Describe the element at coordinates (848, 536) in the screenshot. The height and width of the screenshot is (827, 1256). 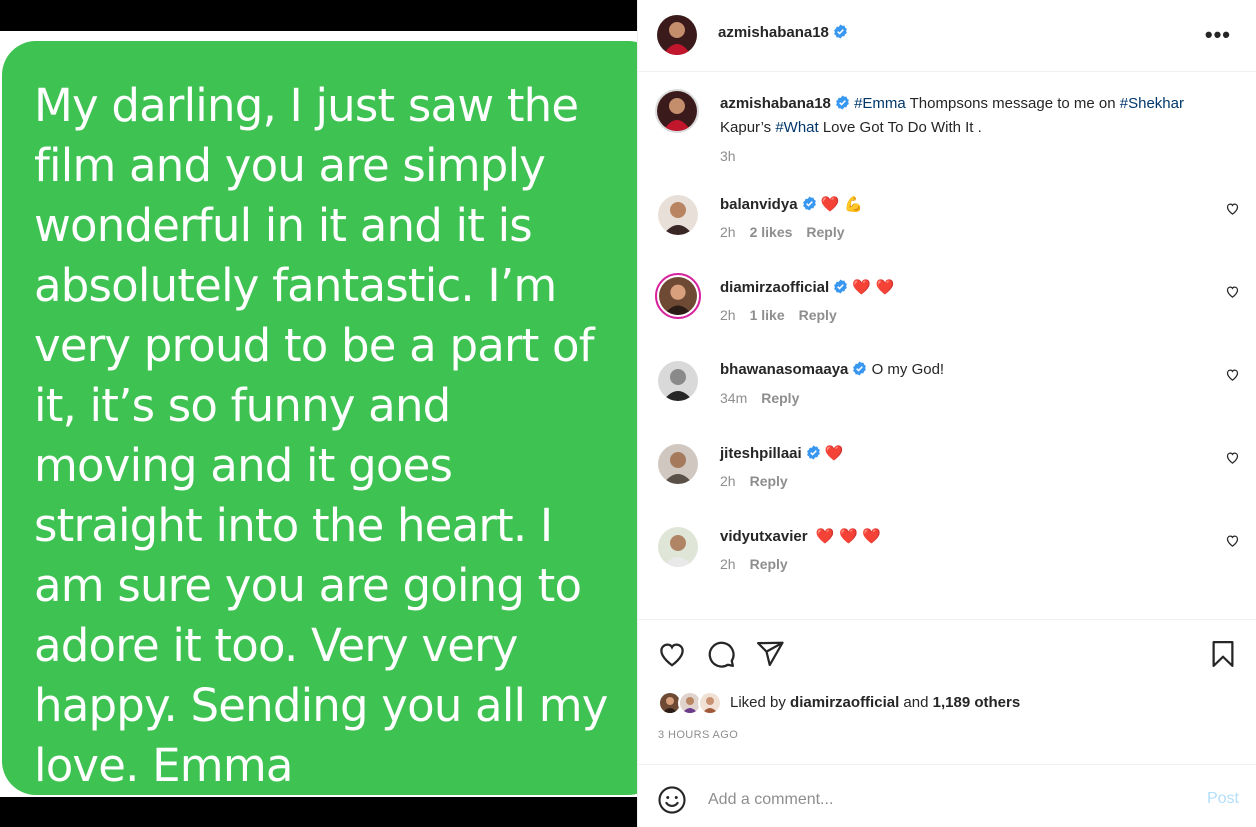
I see `comment-text: ❤️ ❤️ ❤️` at that location.